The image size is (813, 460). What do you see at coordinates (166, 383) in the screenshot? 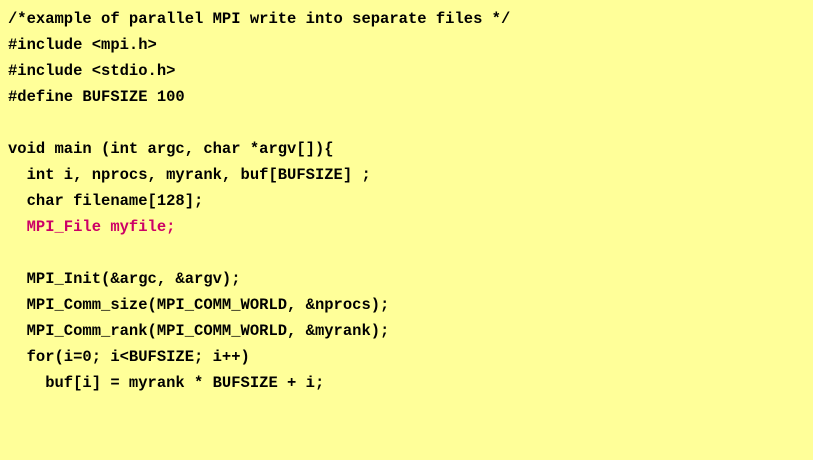
I see `code-line-buf-assign: buf[i] = myrank * BUFSIZE + i;` at bounding box center [166, 383].